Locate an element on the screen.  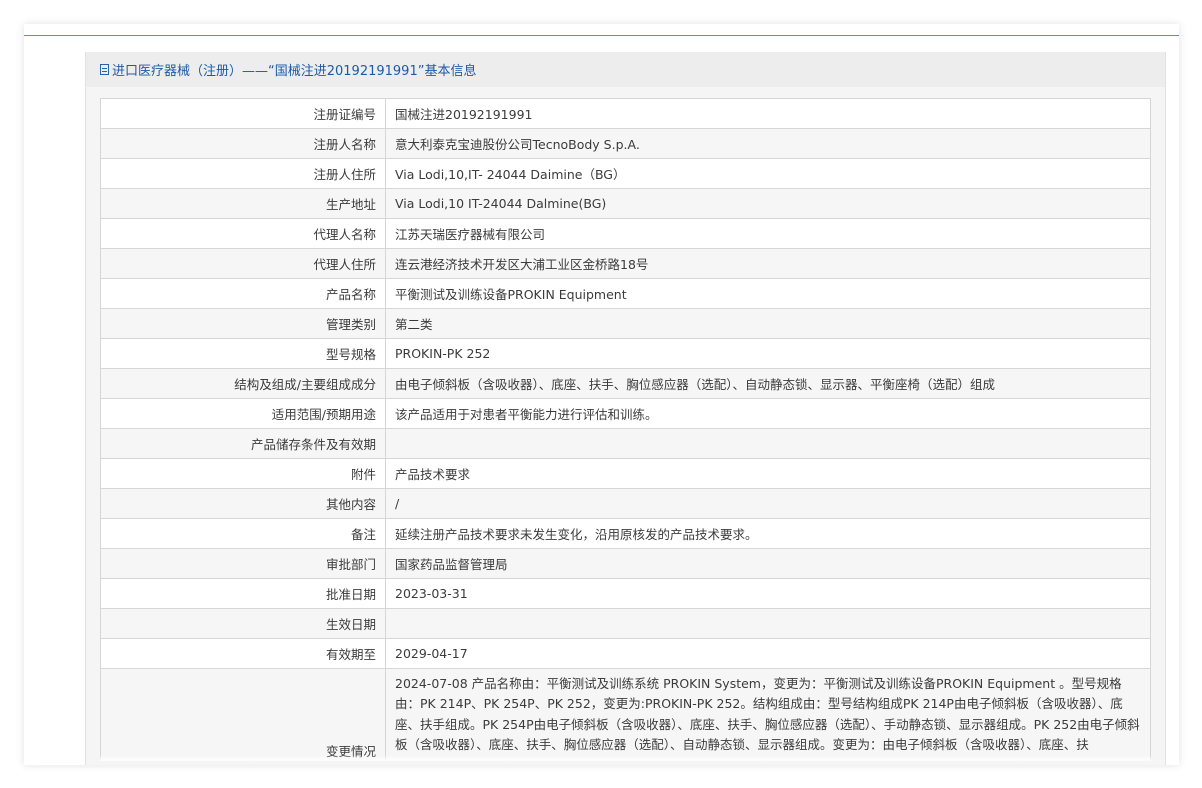
table-row: 生产地址 Via Lodi,10 IT-24044 Dalmine(BG) is located at coordinates (625, 203).